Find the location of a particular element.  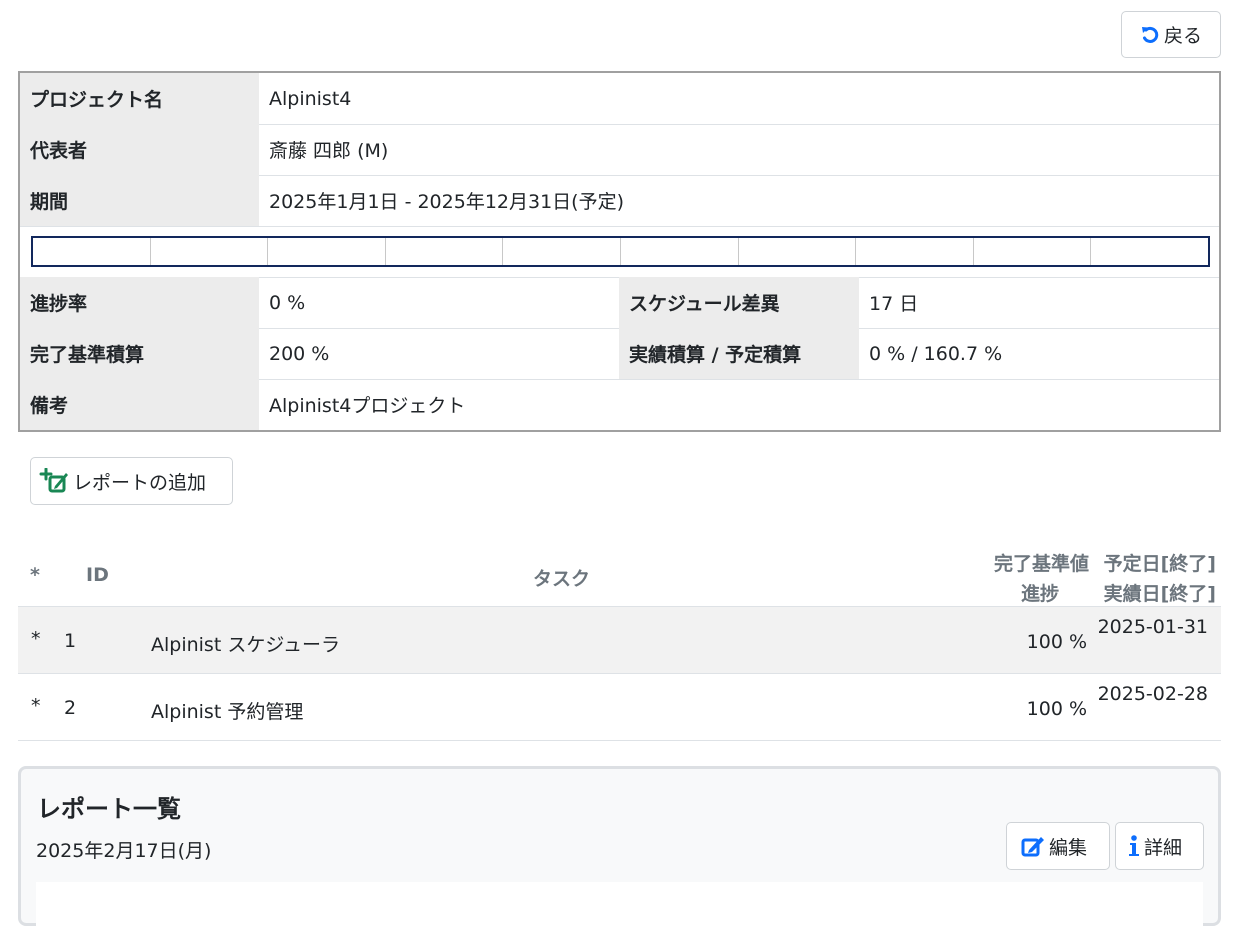

note-value: Alpinist4プロジェクト is located at coordinates (367, 406).